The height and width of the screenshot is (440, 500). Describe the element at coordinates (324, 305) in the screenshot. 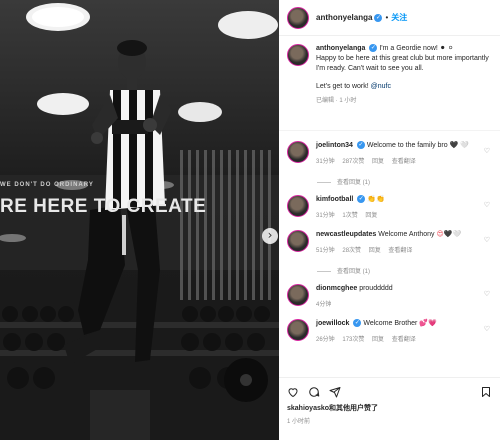

I see `comment-time: 4分钟` at that location.